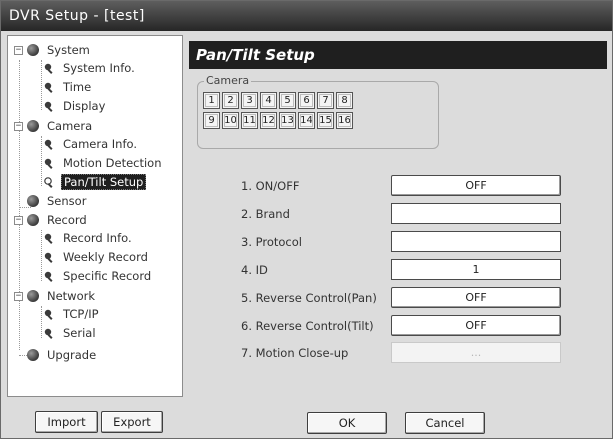 This screenshot has width=613, height=439. I want to click on camera-button-8: 8, so click(344, 100).